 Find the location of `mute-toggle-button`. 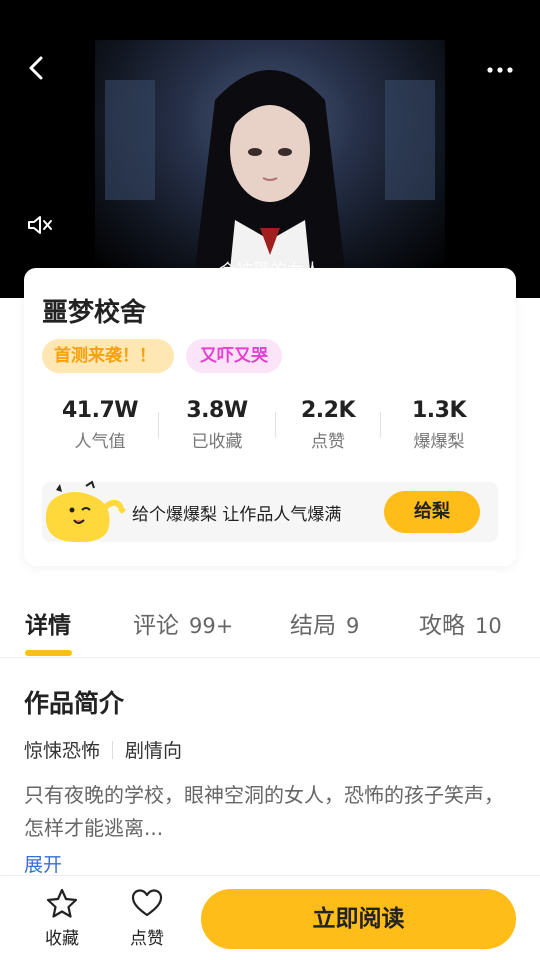

mute-toggle-button is located at coordinates (40, 225).